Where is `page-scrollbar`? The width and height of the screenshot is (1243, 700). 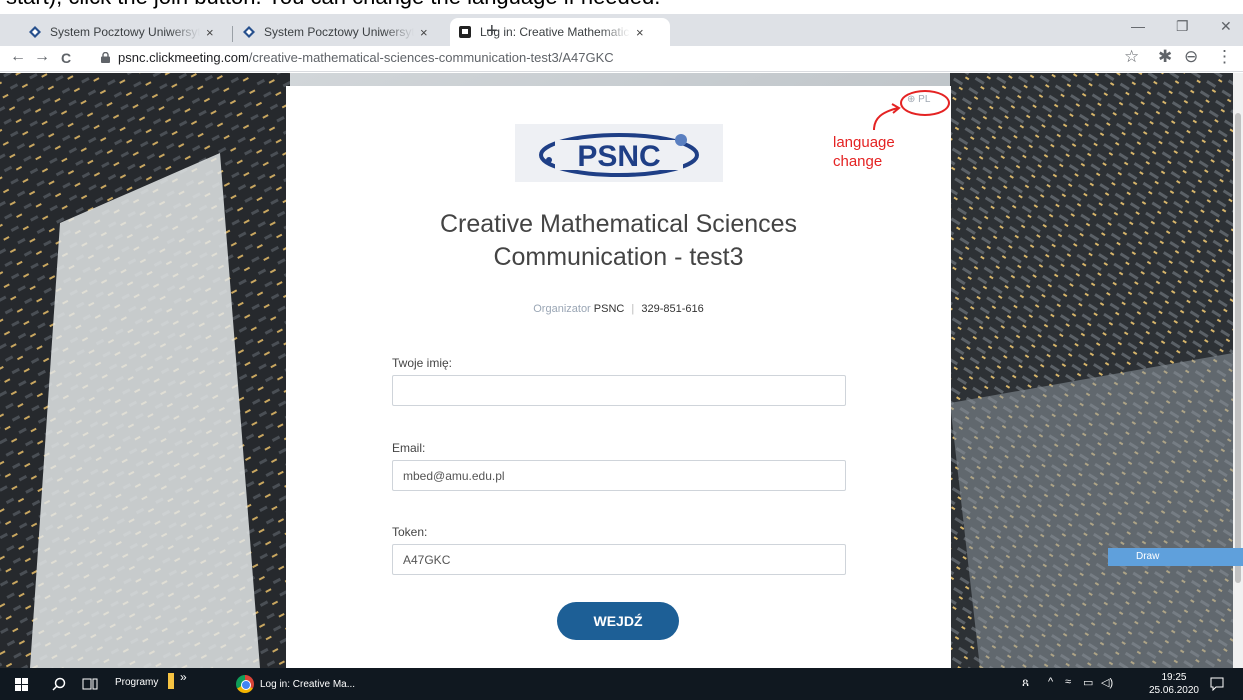 page-scrollbar is located at coordinates (1238, 370).